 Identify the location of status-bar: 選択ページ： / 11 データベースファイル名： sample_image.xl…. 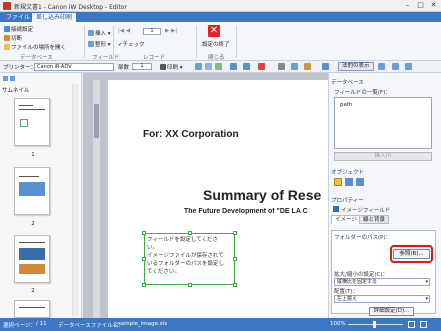
(220, 324).